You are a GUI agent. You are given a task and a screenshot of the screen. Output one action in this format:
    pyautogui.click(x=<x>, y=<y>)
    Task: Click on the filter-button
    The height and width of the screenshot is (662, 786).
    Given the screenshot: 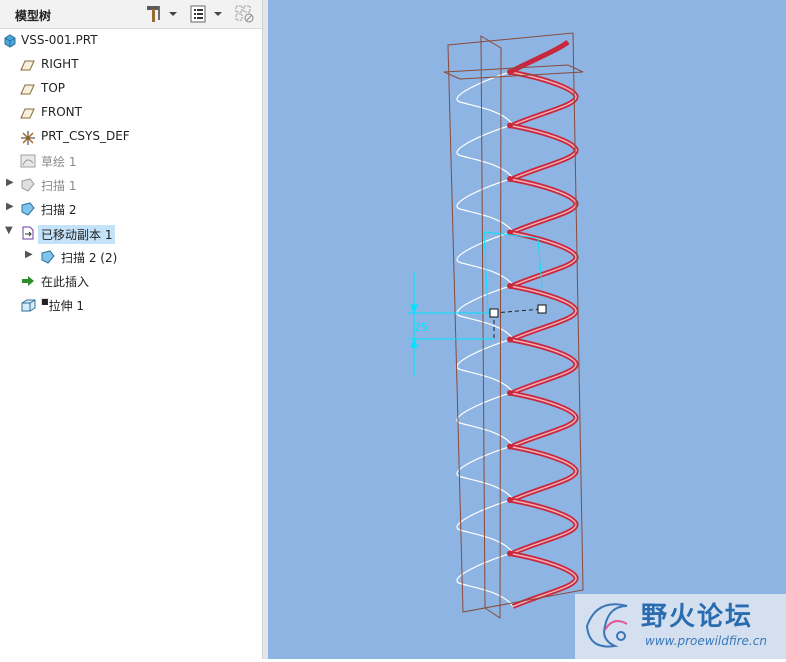 What is the action you would take?
    pyautogui.click(x=245, y=14)
    